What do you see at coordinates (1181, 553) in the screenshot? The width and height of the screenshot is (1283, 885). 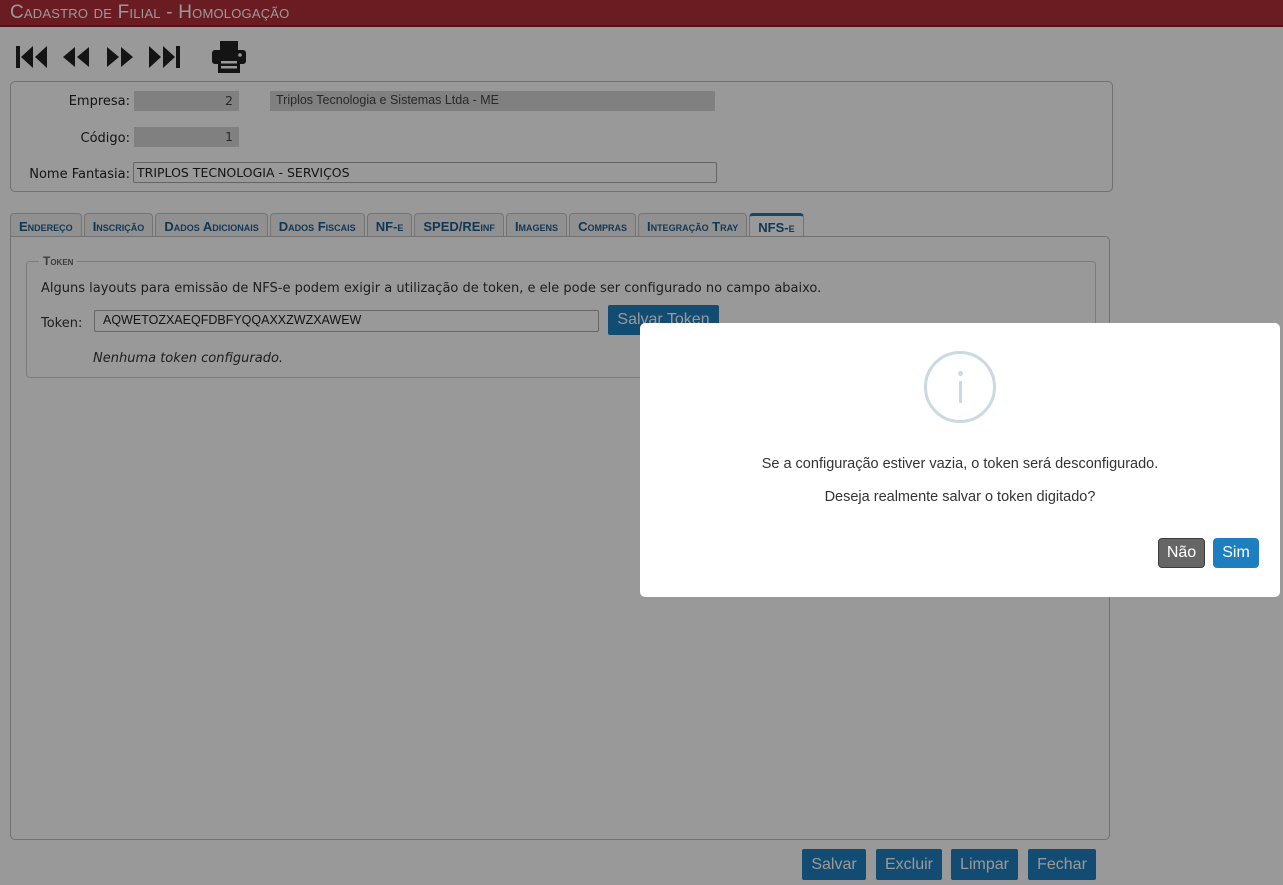 I see `no-button: Não` at bounding box center [1181, 553].